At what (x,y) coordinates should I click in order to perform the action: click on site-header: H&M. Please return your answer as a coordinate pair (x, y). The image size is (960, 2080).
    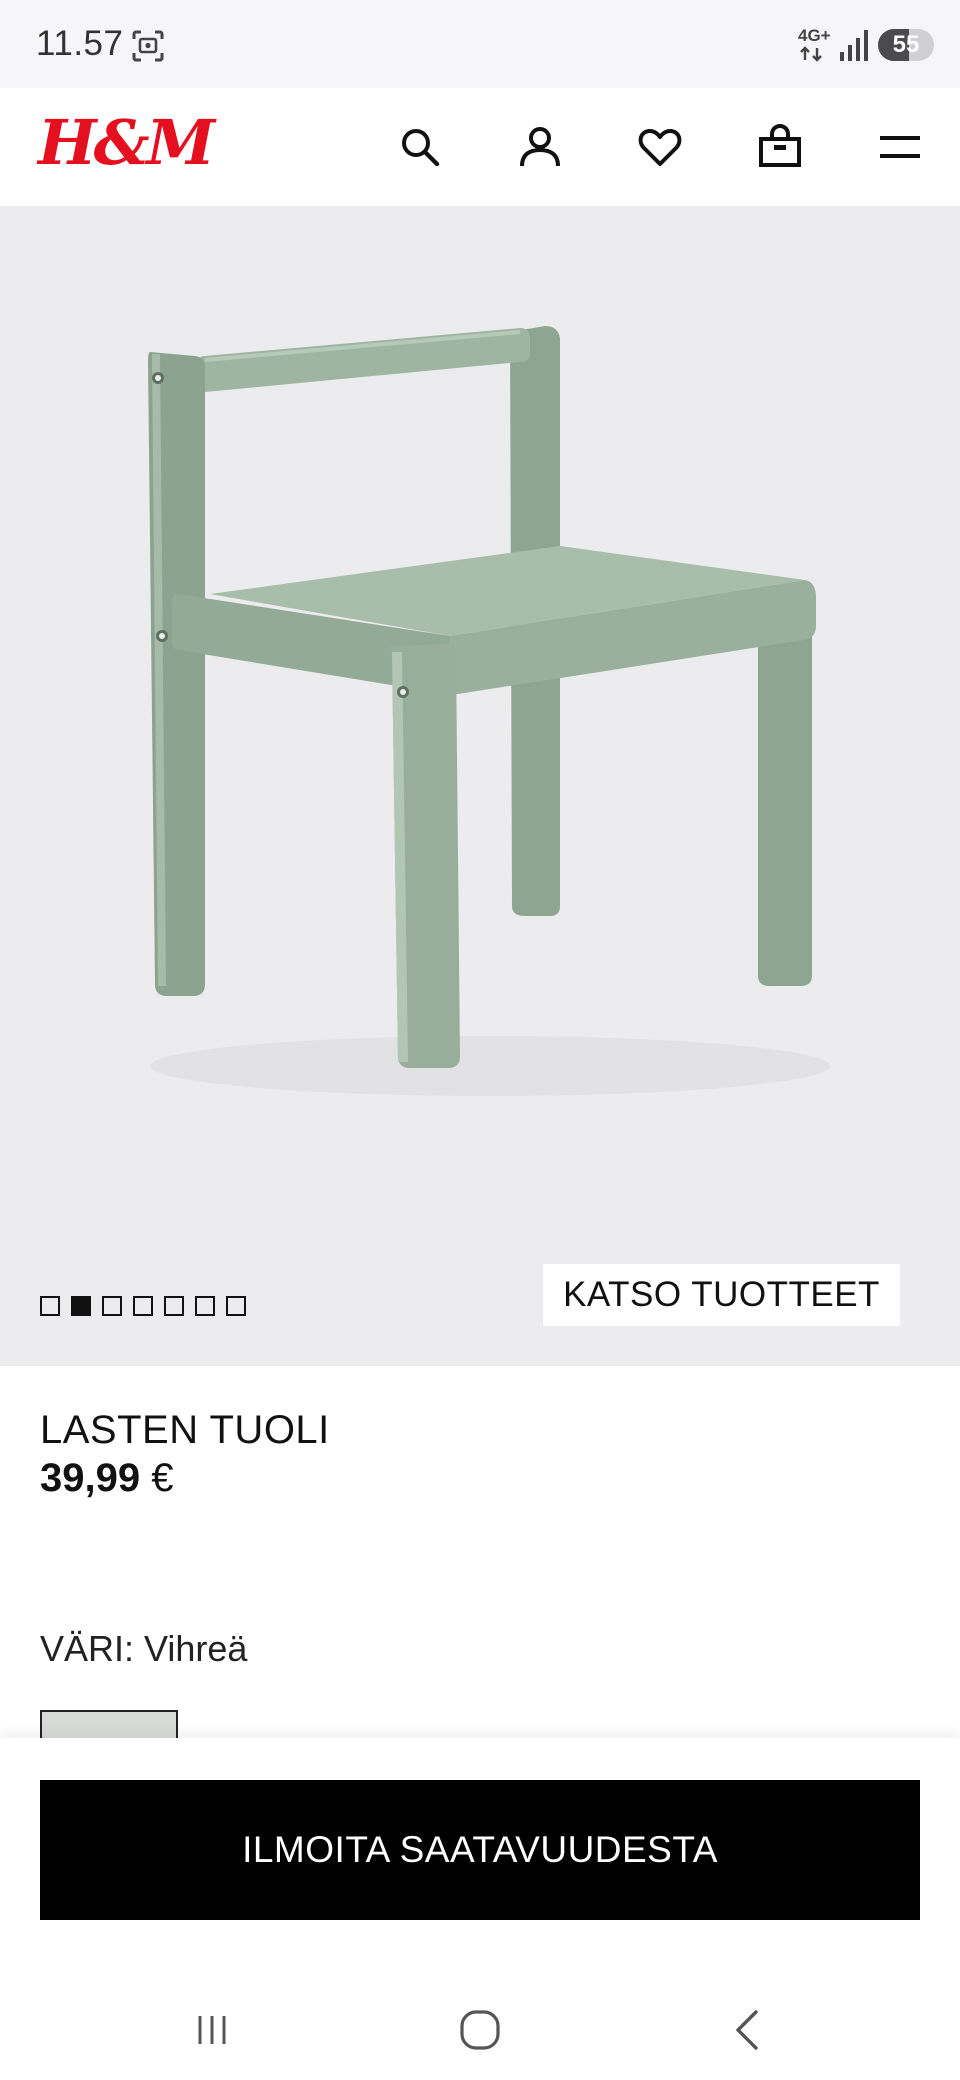
    Looking at the image, I should click on (480, 147).